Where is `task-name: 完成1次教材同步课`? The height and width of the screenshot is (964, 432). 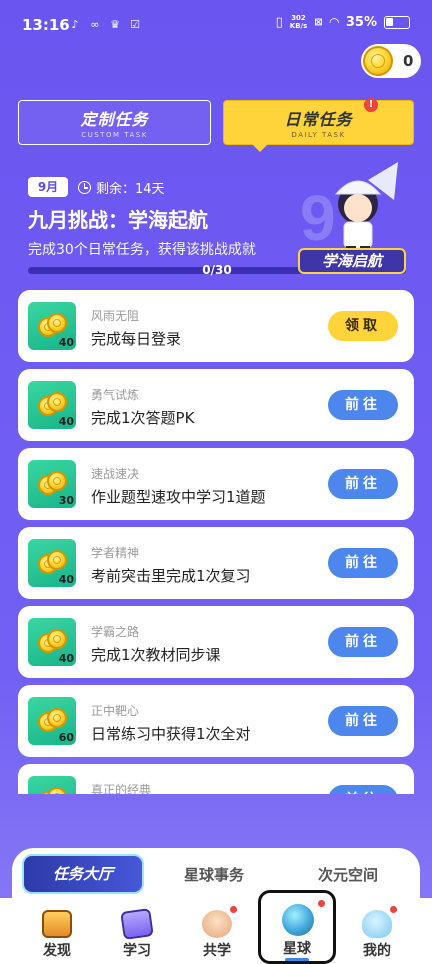 task-name: 完成1次教材同步课 is located at coordinates (156, 655).